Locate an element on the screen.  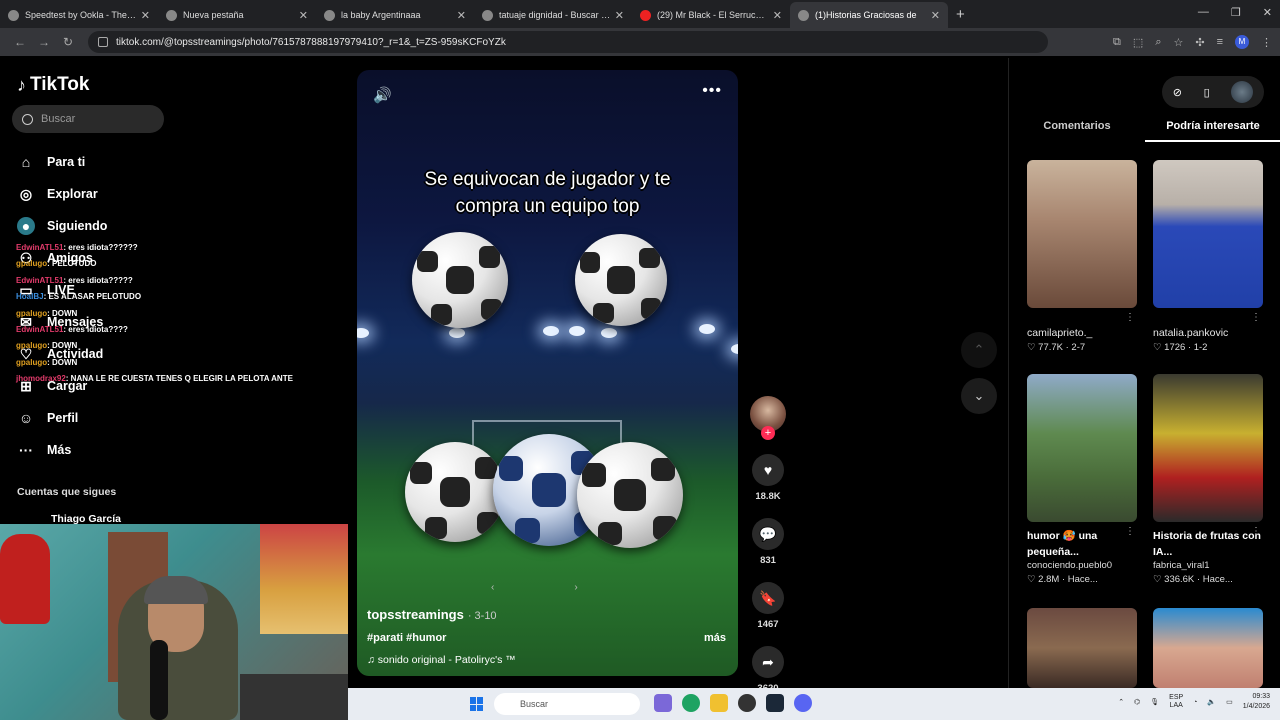
reload-icon: ↻ is located at coordinates (68, 42).